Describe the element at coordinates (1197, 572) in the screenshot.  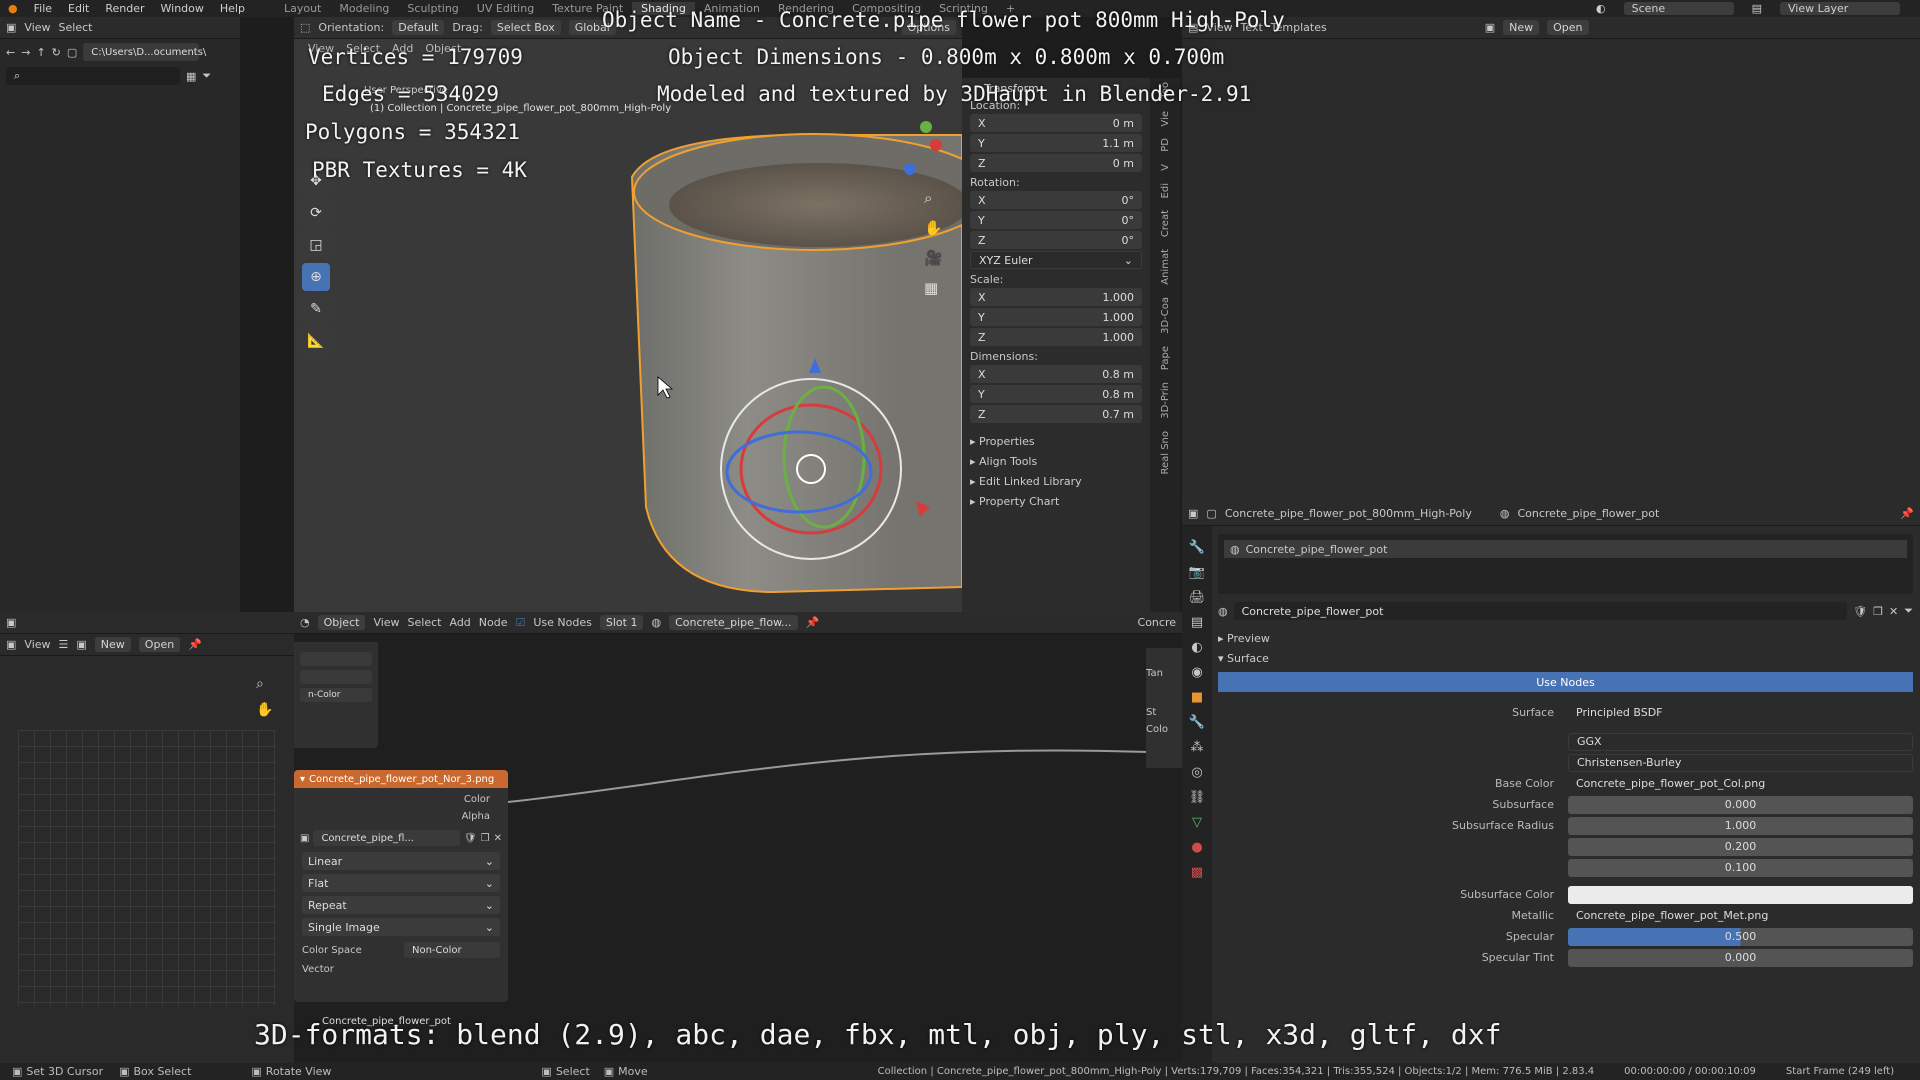
I see `render-tab-icon: 📷` at that location.